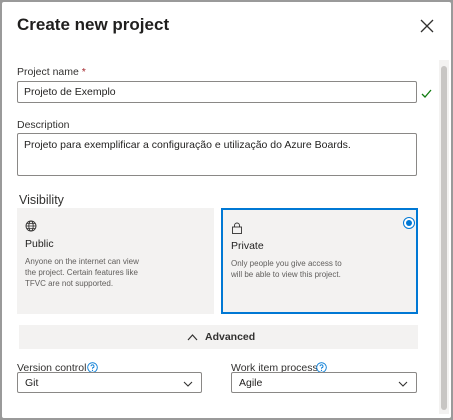  Describe the element at coordinates (109, 382) in the screenshot. I see `version-control-select: Git` at that location.